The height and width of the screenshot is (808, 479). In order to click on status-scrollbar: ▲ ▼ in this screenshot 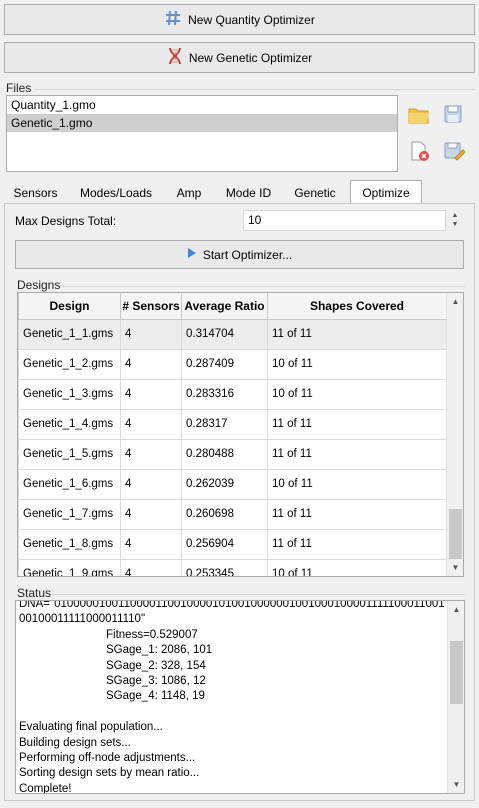, I will do `click(455, 697)`.